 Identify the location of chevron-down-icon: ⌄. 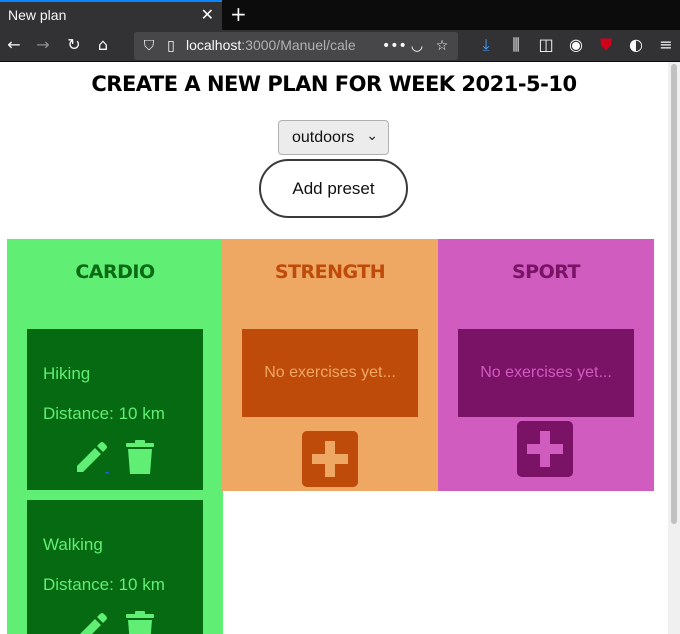
(372, 135).